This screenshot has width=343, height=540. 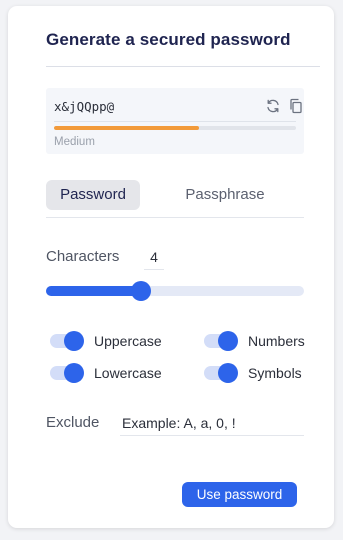 I want to click on strength-meter, so click(x=175, y=128).